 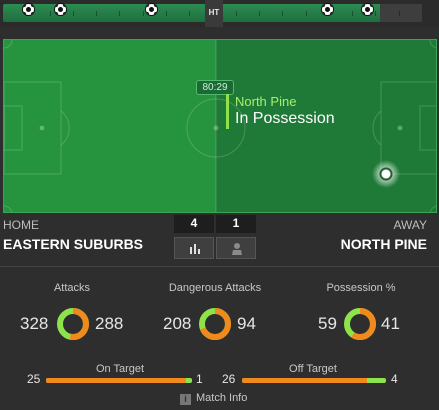 I want to click on player-icon, so click(x=237, y=249).